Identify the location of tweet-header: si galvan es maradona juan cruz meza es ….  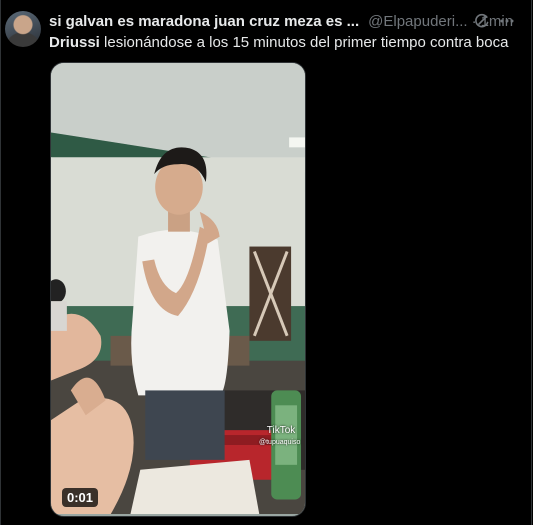
(284, 21).